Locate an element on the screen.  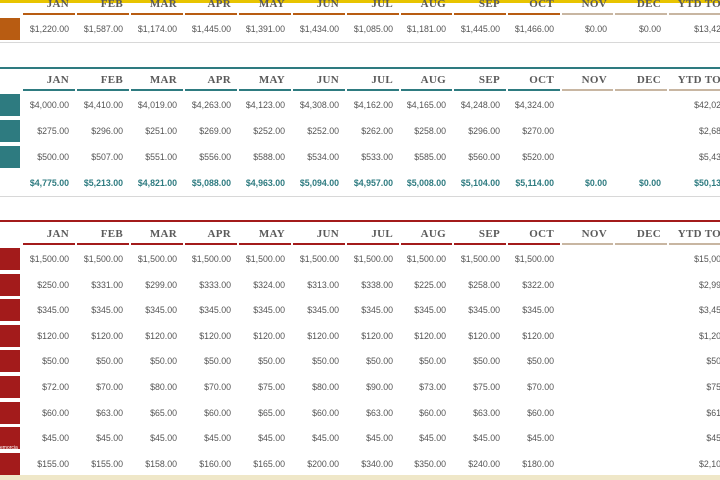
cell-jan: $1,220.00 is located at coordinates (49, 29).